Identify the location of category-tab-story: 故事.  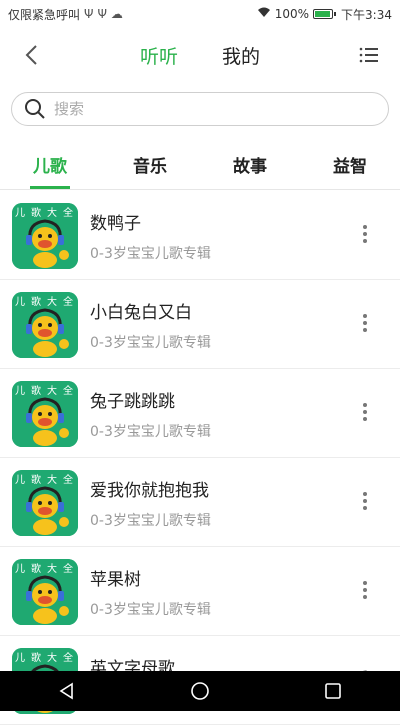
(250, 164).